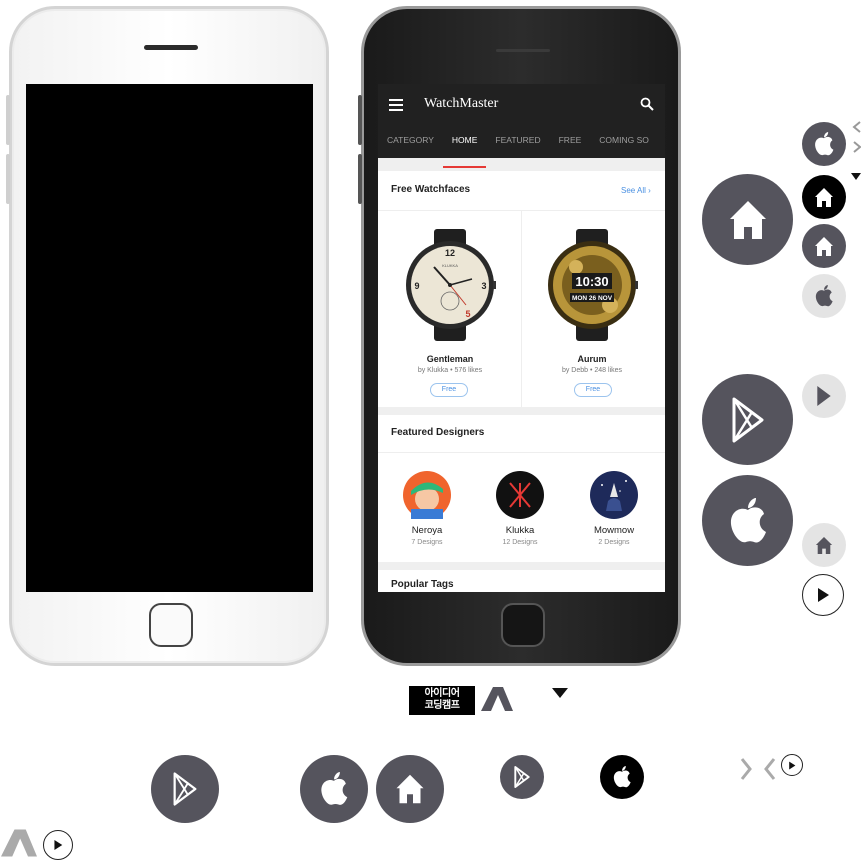 The width and height of the screenshot is (861, 860). Describe the element at coordinates (636, 190) in the screenshot. I see `see-all-link: See All ›` at that location.